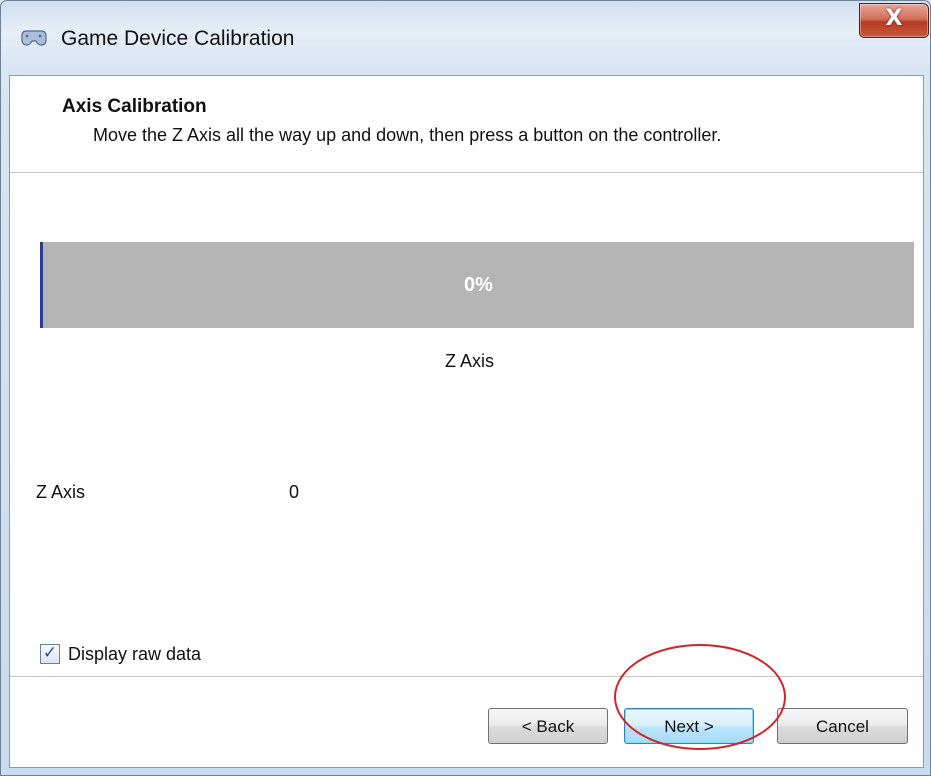 Image resolution: width=931 pixels, height=776 pixels. Describe the element at coordinates (294, 492) in the screenshot. I see `raw-axis-value: 0` at that location.